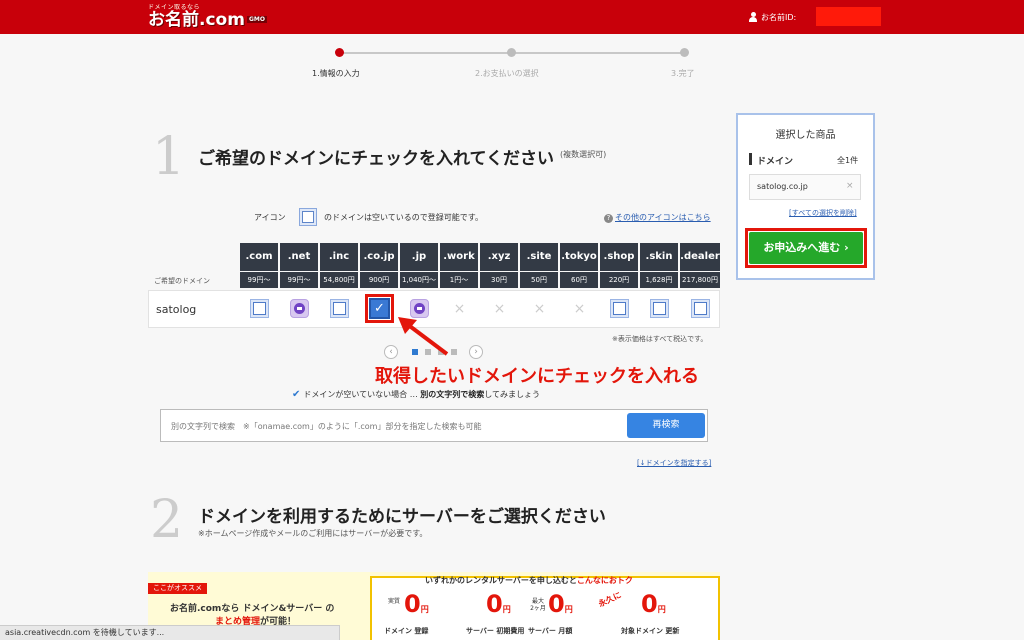 The width and height of the screenshot is (1024, 640). Describe the element at coordinates (806, 248) in the screenshot. I see `proceed-to-apply-button: お申込みへ進む ›` at that location.